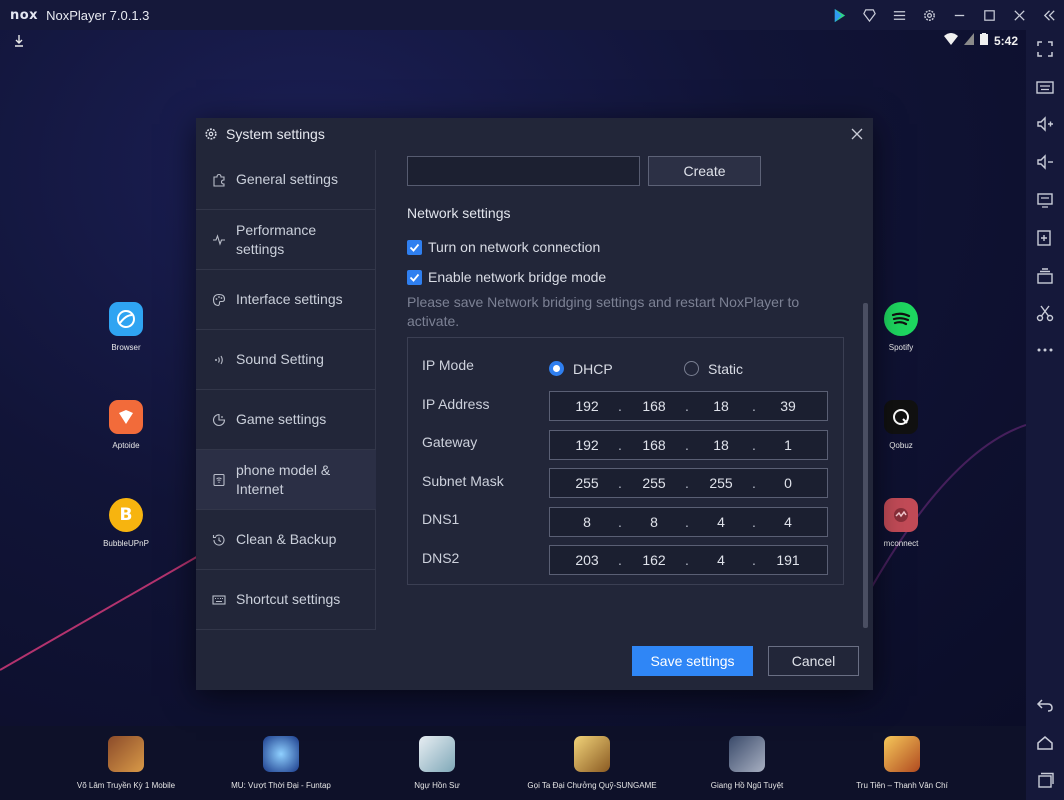  Describe the element at coordinates (688, 522) in the screenshot. I see `dns1-field: 8 . 8 . 4 . 4` at that location.